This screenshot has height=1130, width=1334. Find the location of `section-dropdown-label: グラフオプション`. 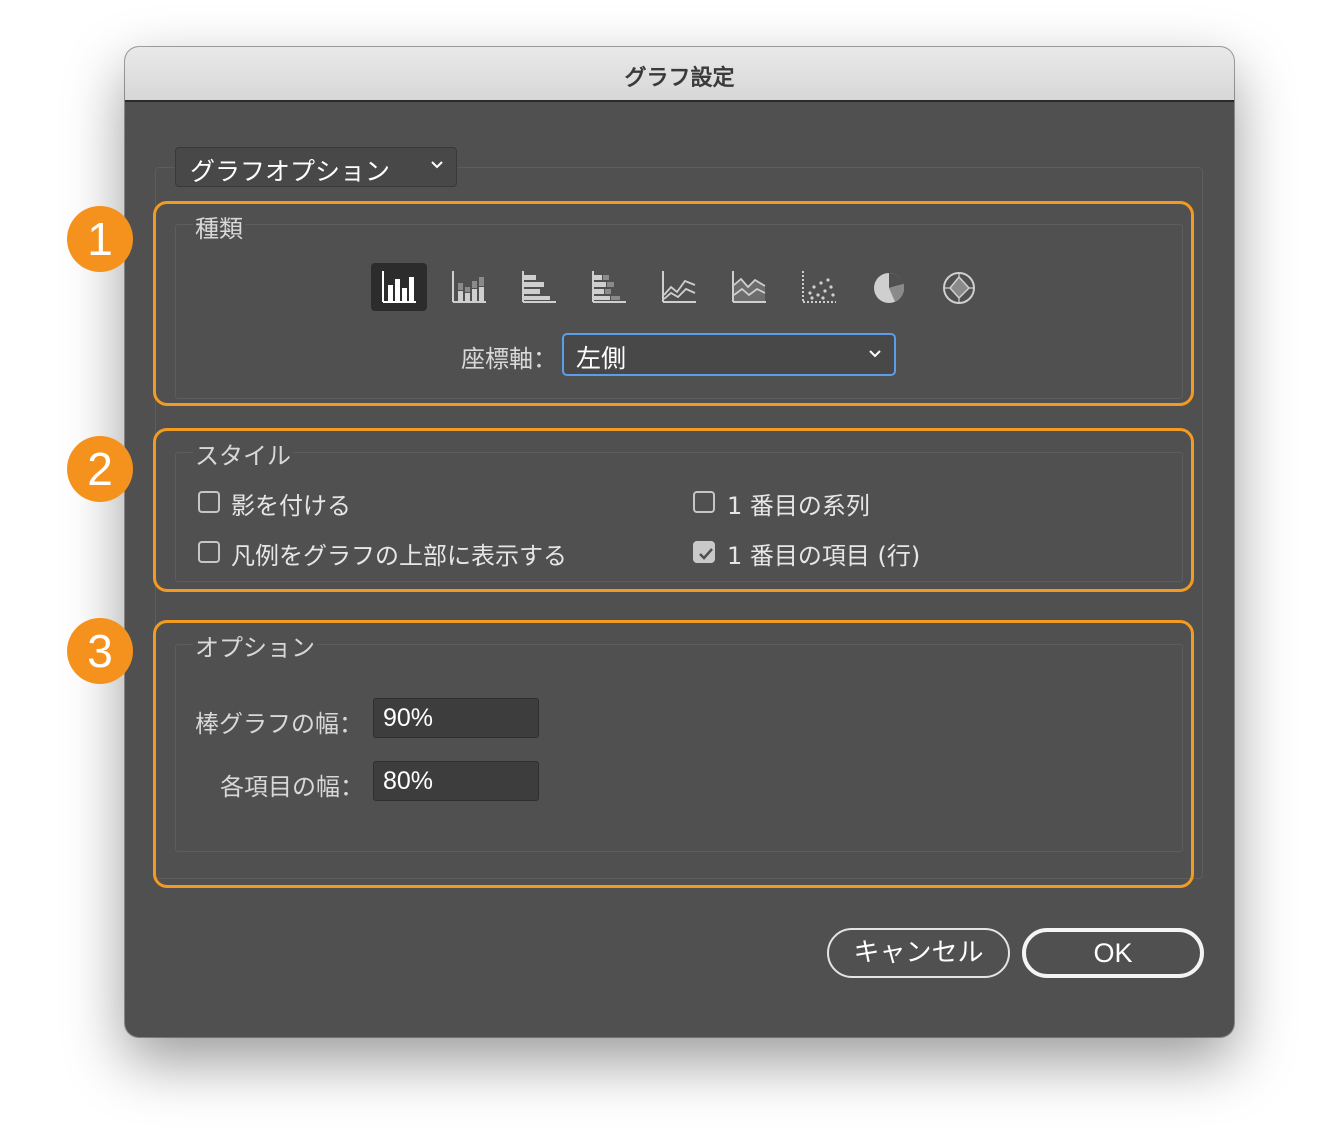

section-dropdown-label: グラフオプション is located at coordinates (290, 171).